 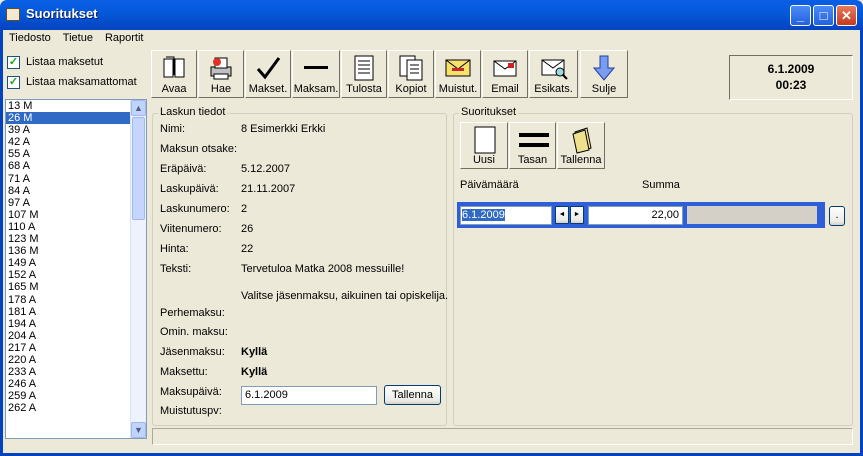 I want to click on toolbar-search-button: Hae, so click(x=221, y=74).